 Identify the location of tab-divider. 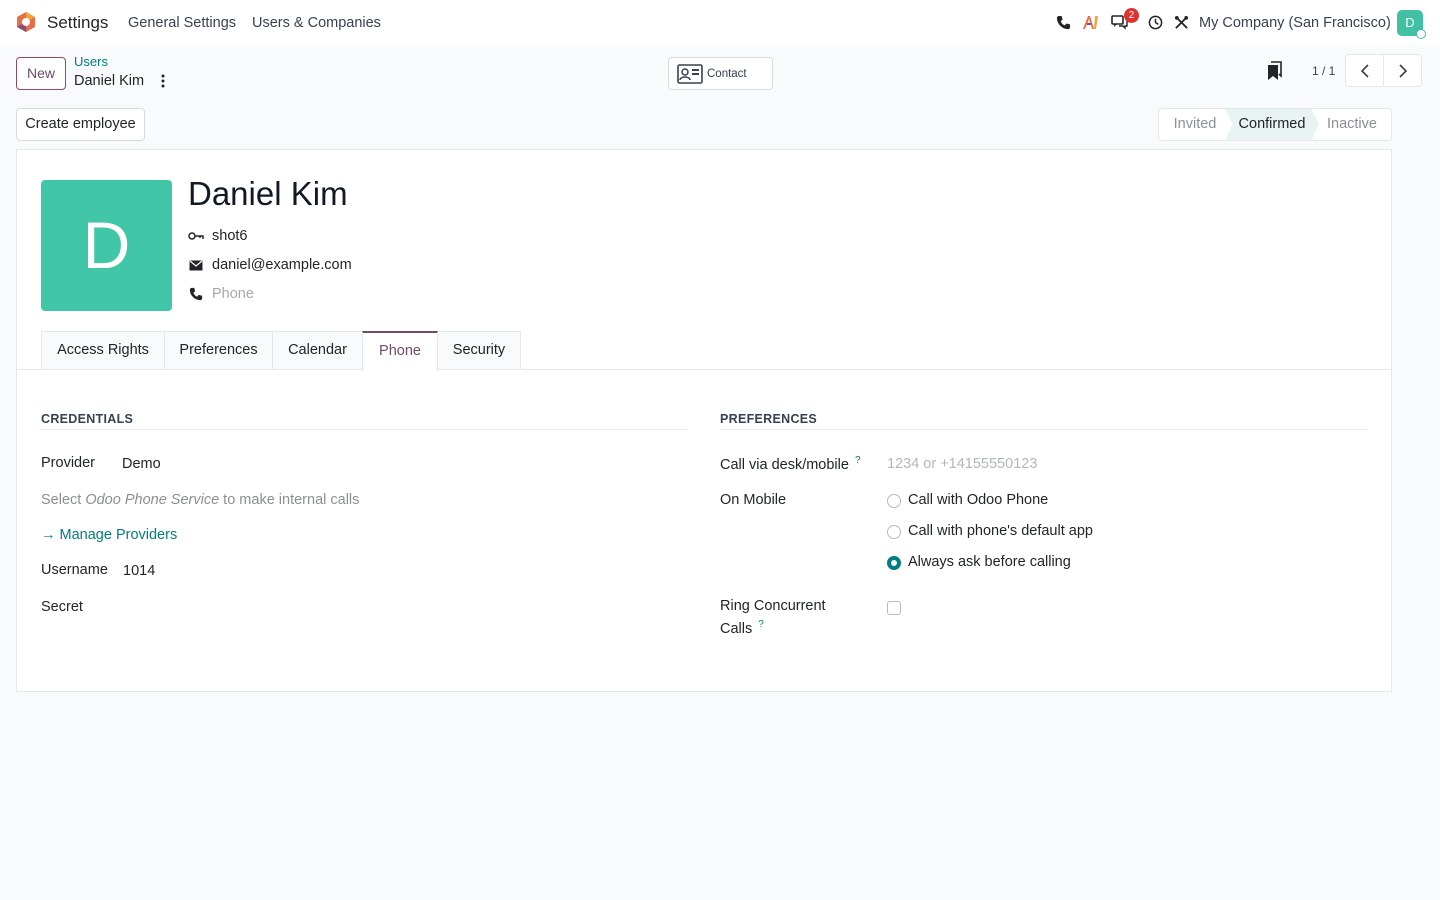
(704, 369).